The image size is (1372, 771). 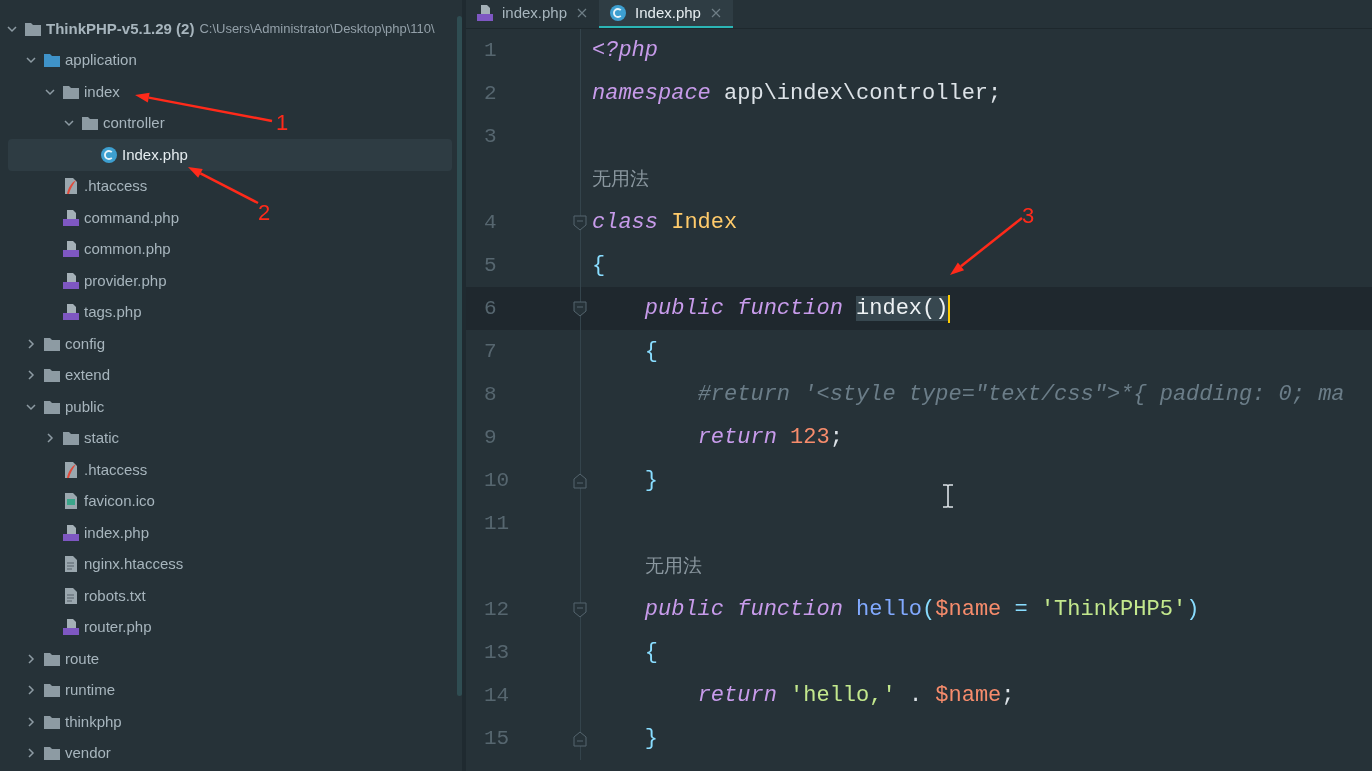 I want to click on folder-item: public, so click(x=55, y=407).